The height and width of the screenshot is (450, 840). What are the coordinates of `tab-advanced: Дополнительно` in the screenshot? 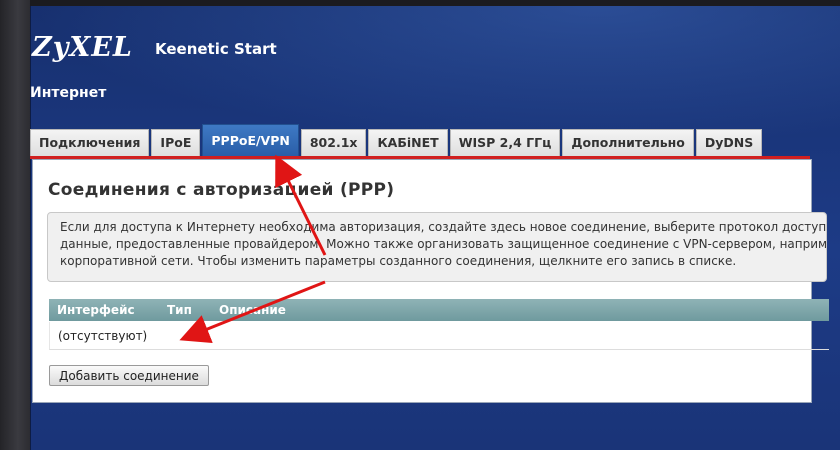 It's located at (628, 142).